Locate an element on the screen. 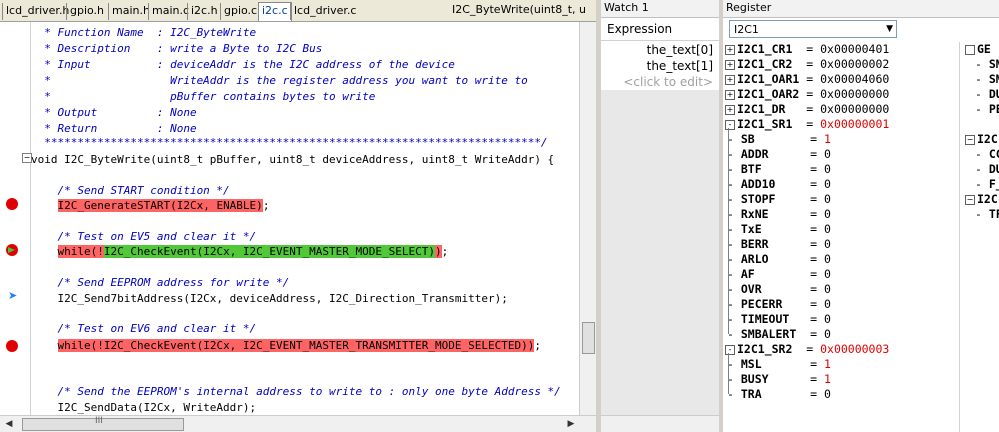 This screenshot has width=999, height=432. register-bitfield-row: - BERR = 0 is located at coordinates (779, 244).